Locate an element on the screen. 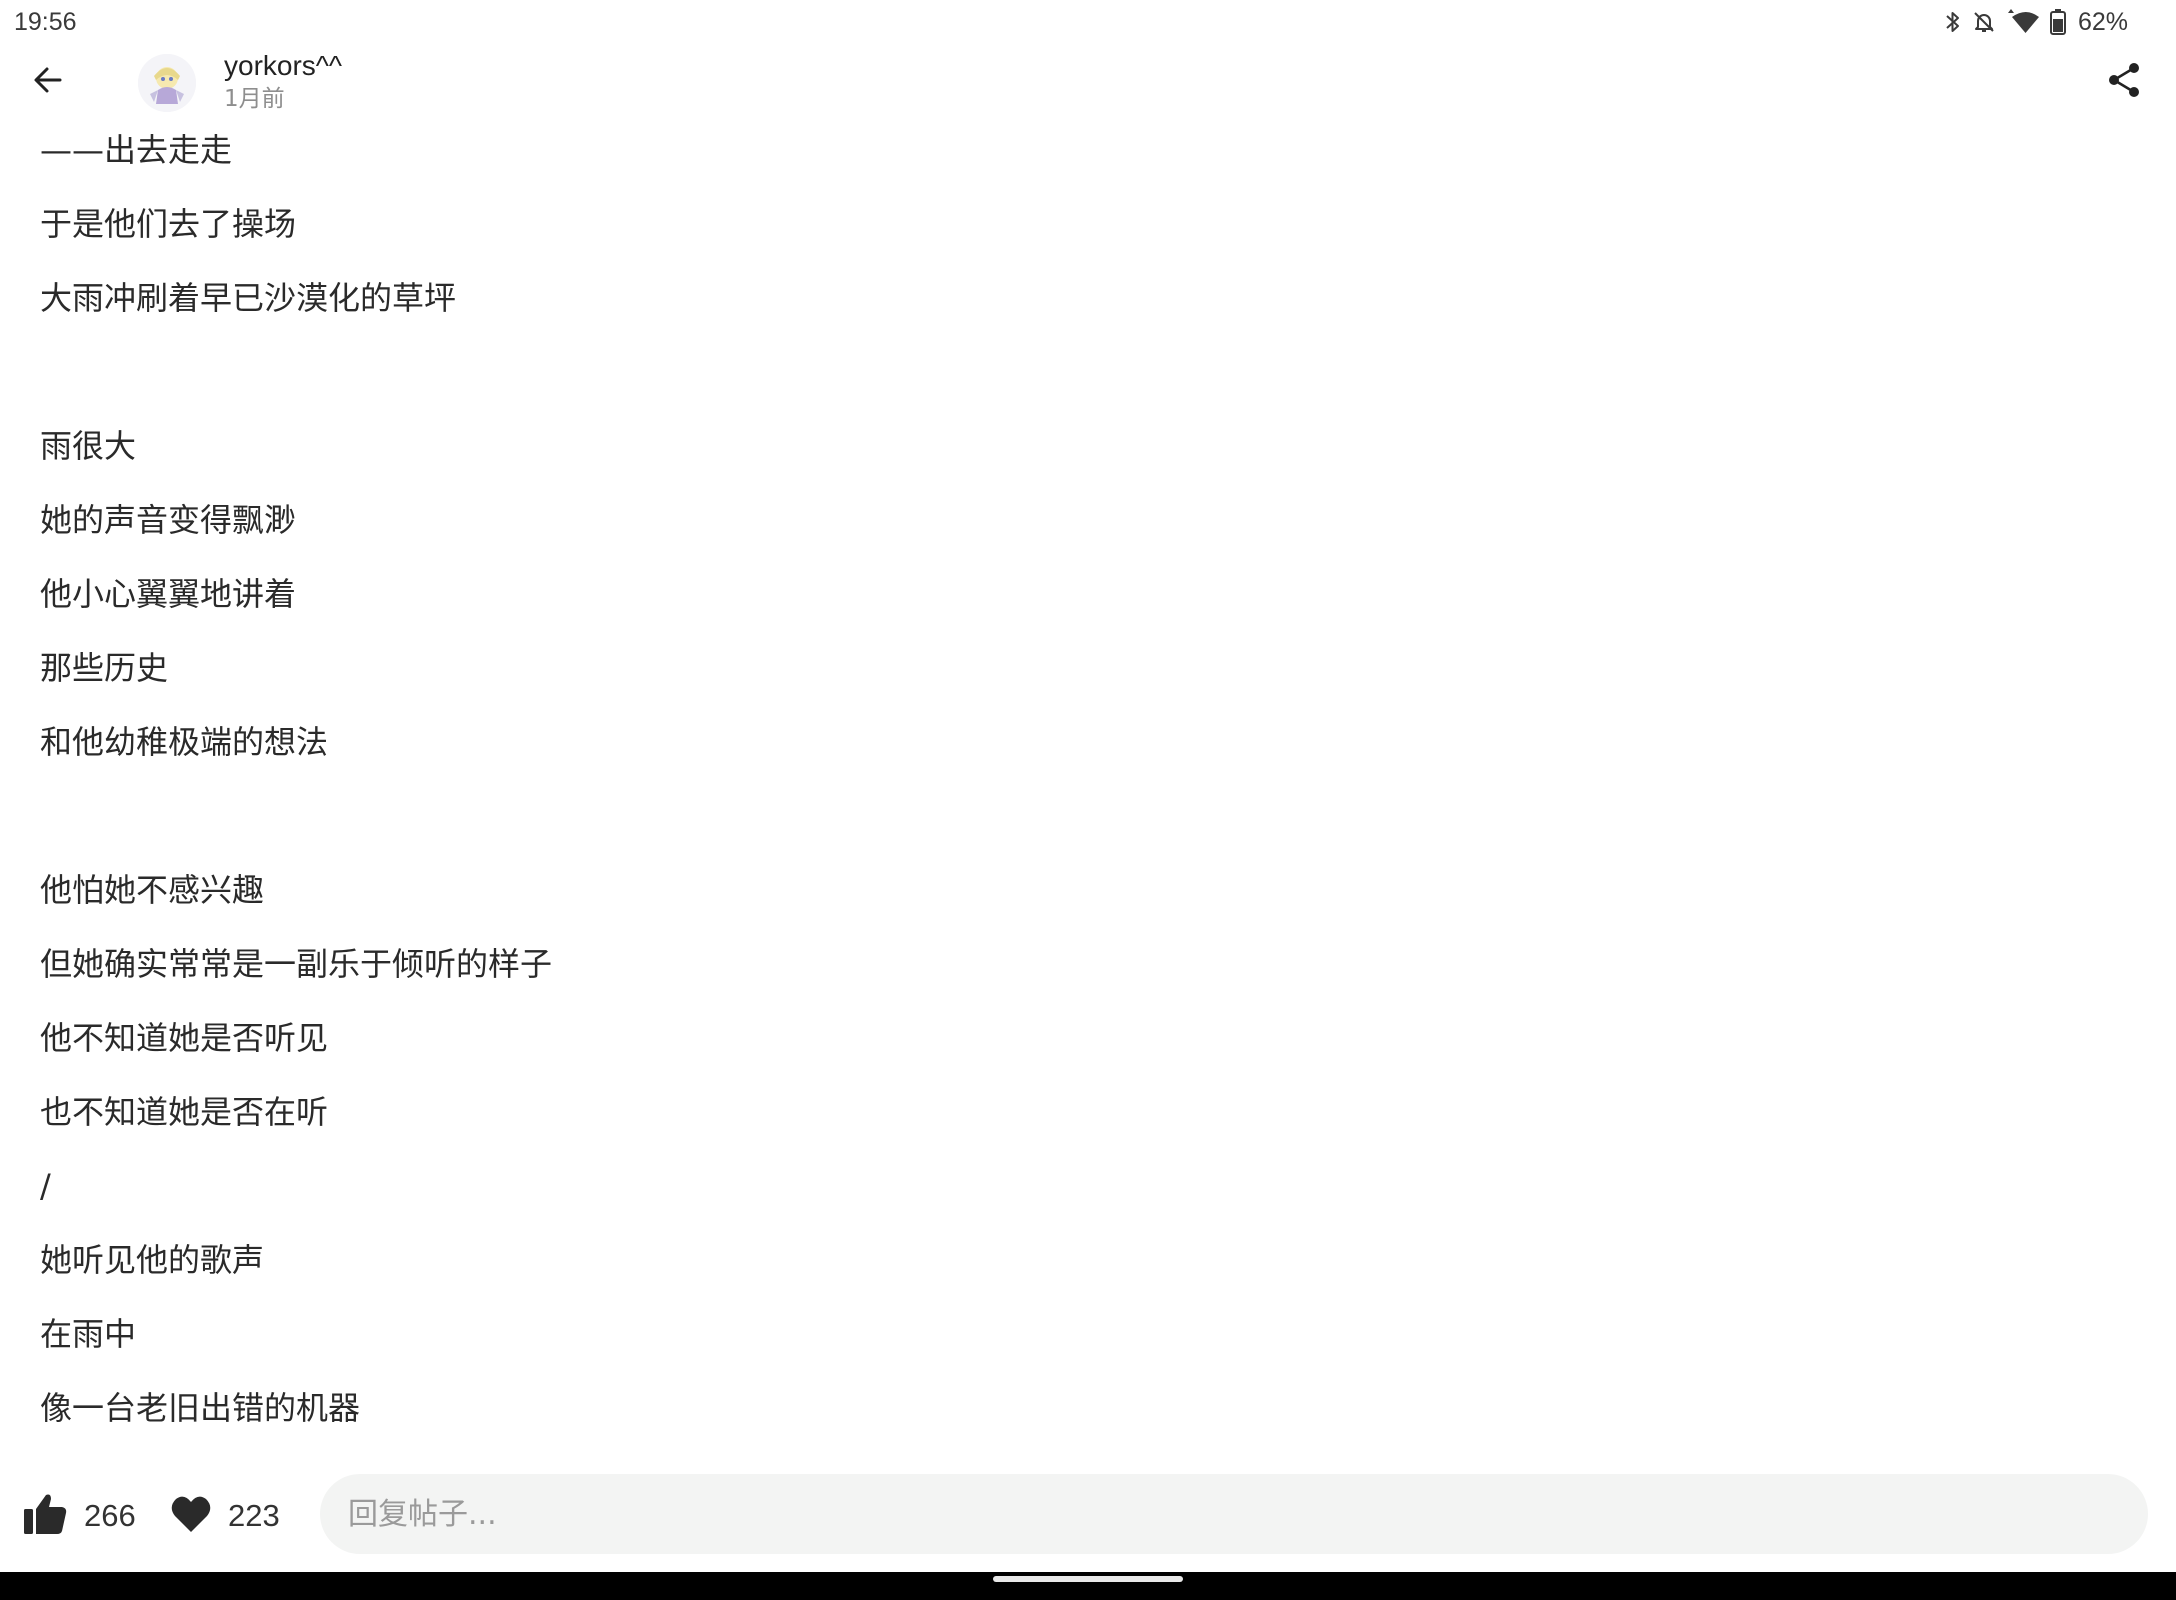  heart-icon is located at coordinates (191, 1516).